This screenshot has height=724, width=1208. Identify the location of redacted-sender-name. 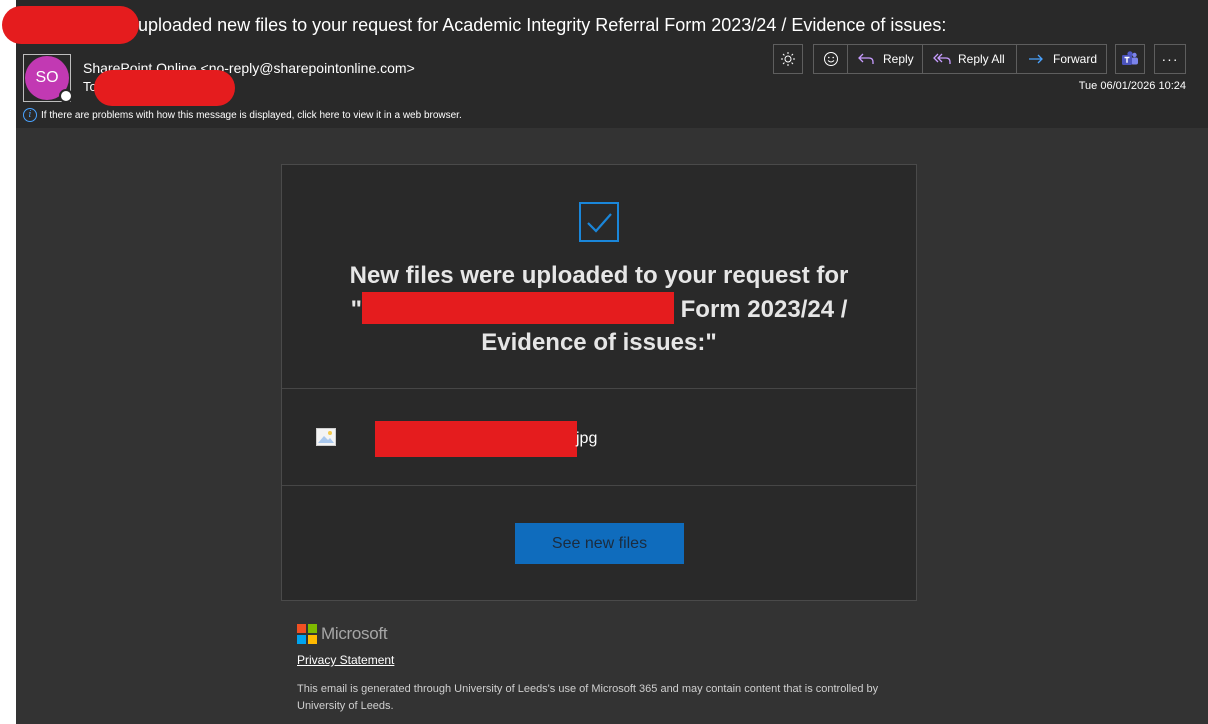
(70, 25).